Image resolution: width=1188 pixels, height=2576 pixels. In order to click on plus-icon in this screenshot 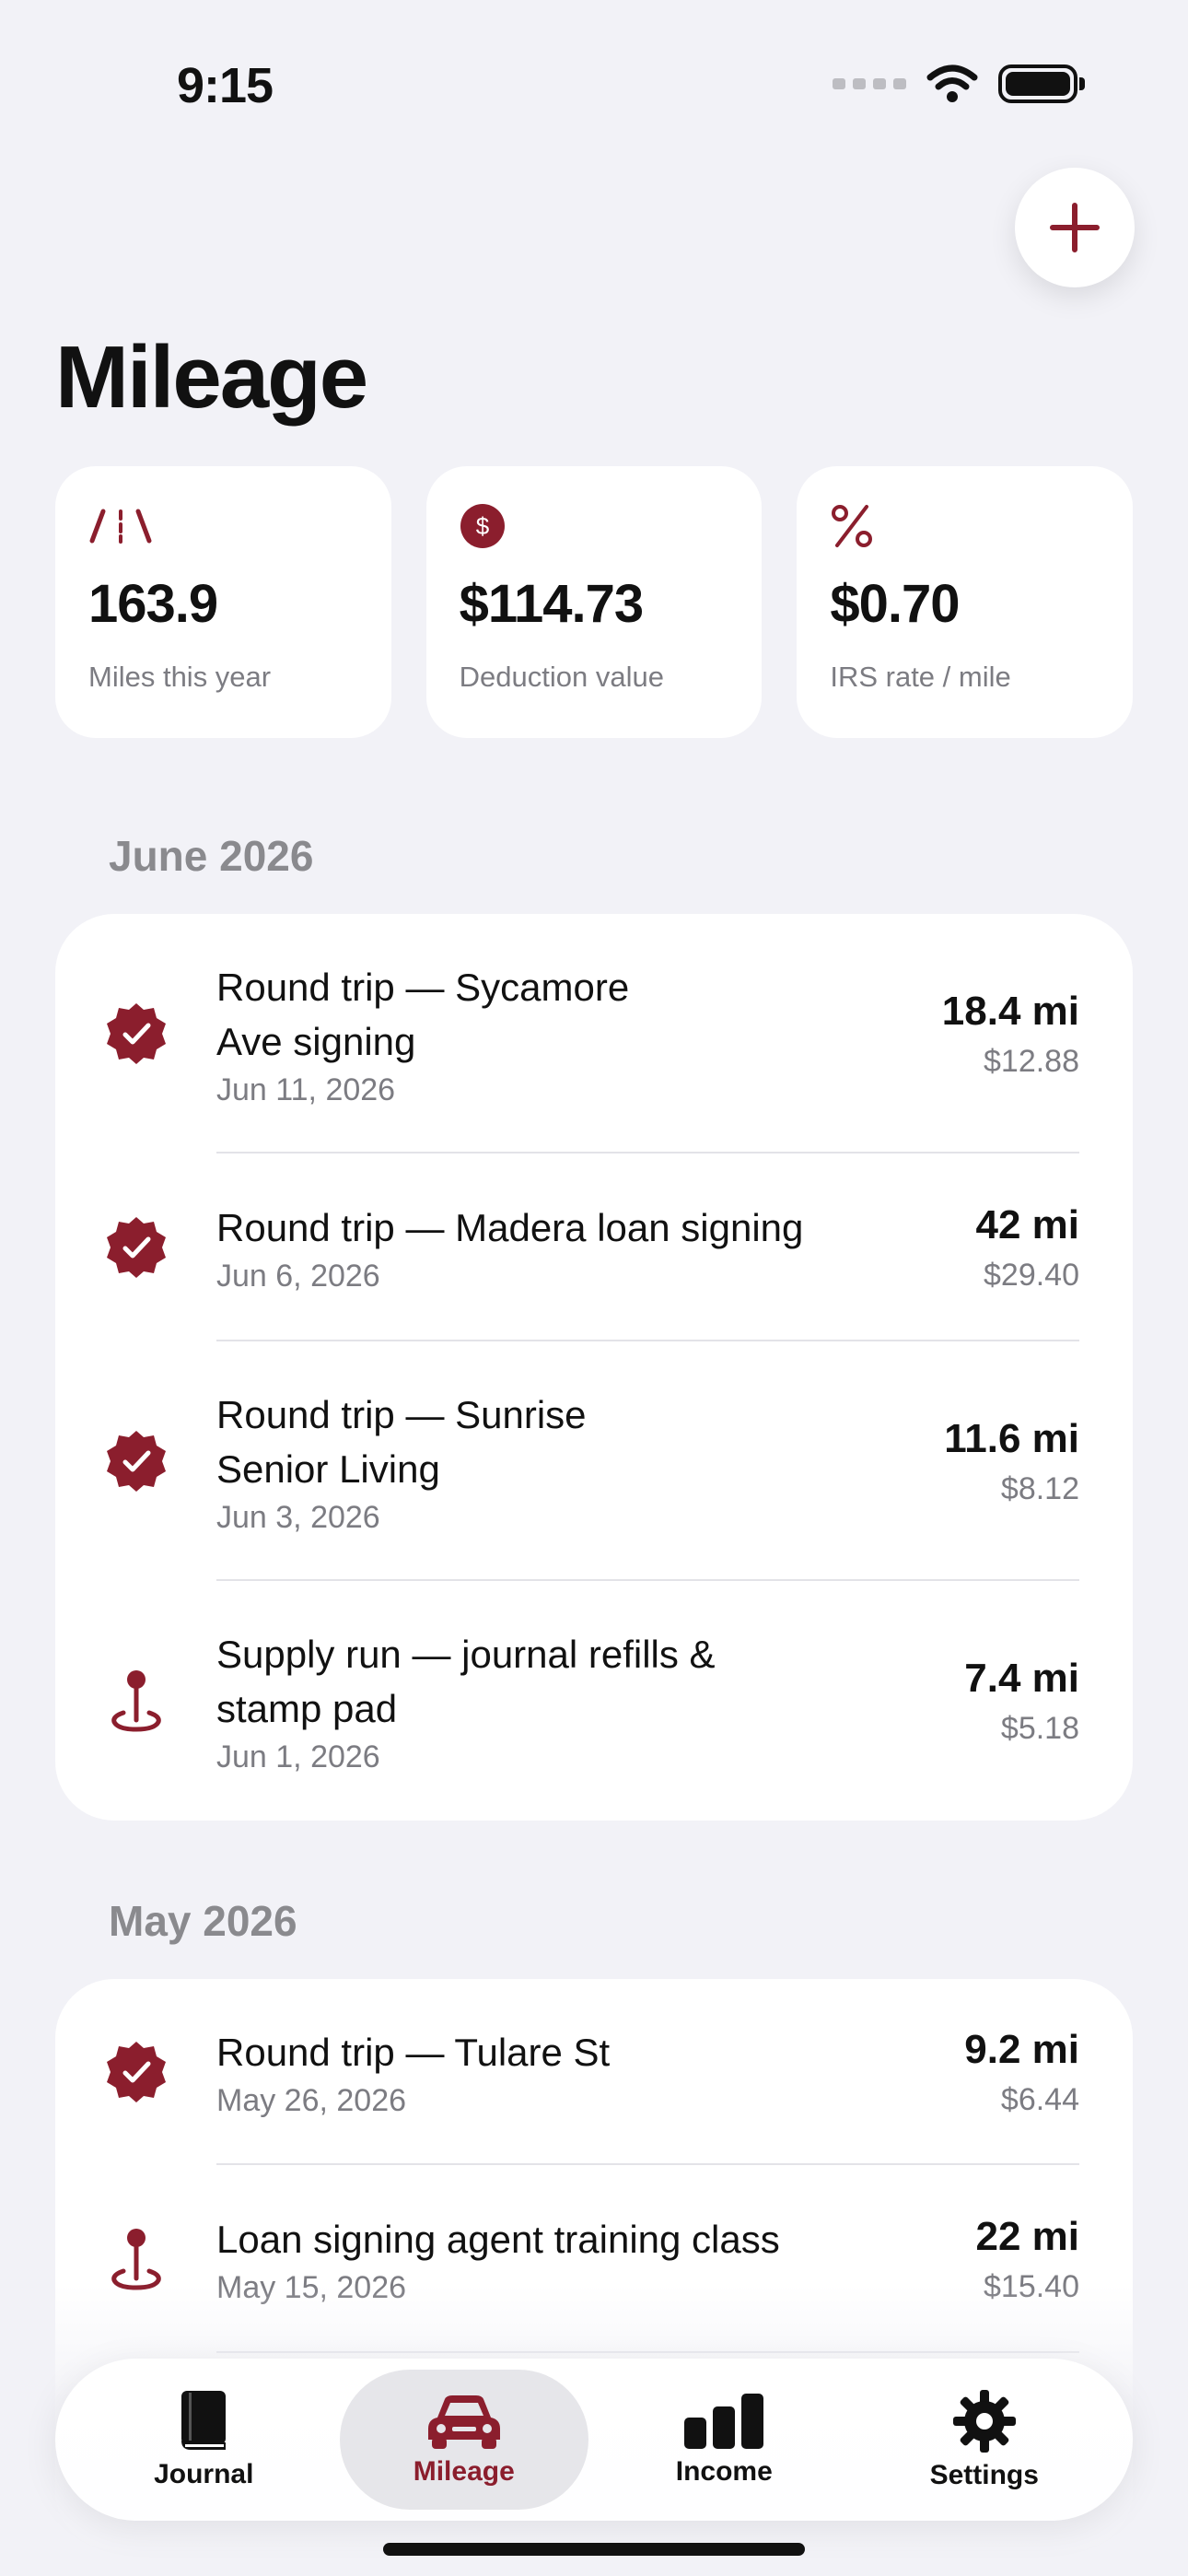, I will do `click(1075, 227)`.